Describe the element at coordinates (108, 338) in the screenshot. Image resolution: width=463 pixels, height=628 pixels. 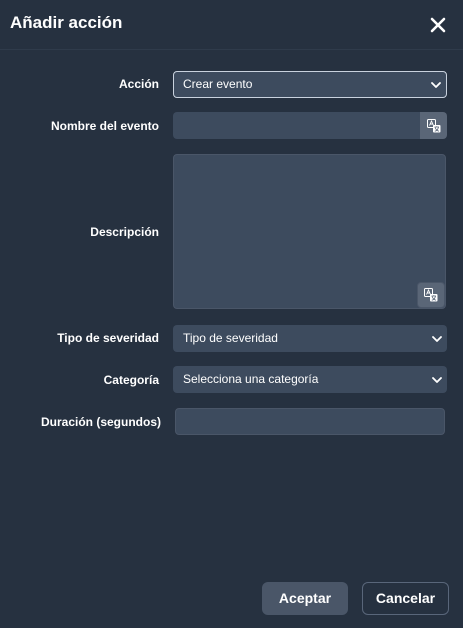
I see `severity-label: Tipo de severidad` at that location.